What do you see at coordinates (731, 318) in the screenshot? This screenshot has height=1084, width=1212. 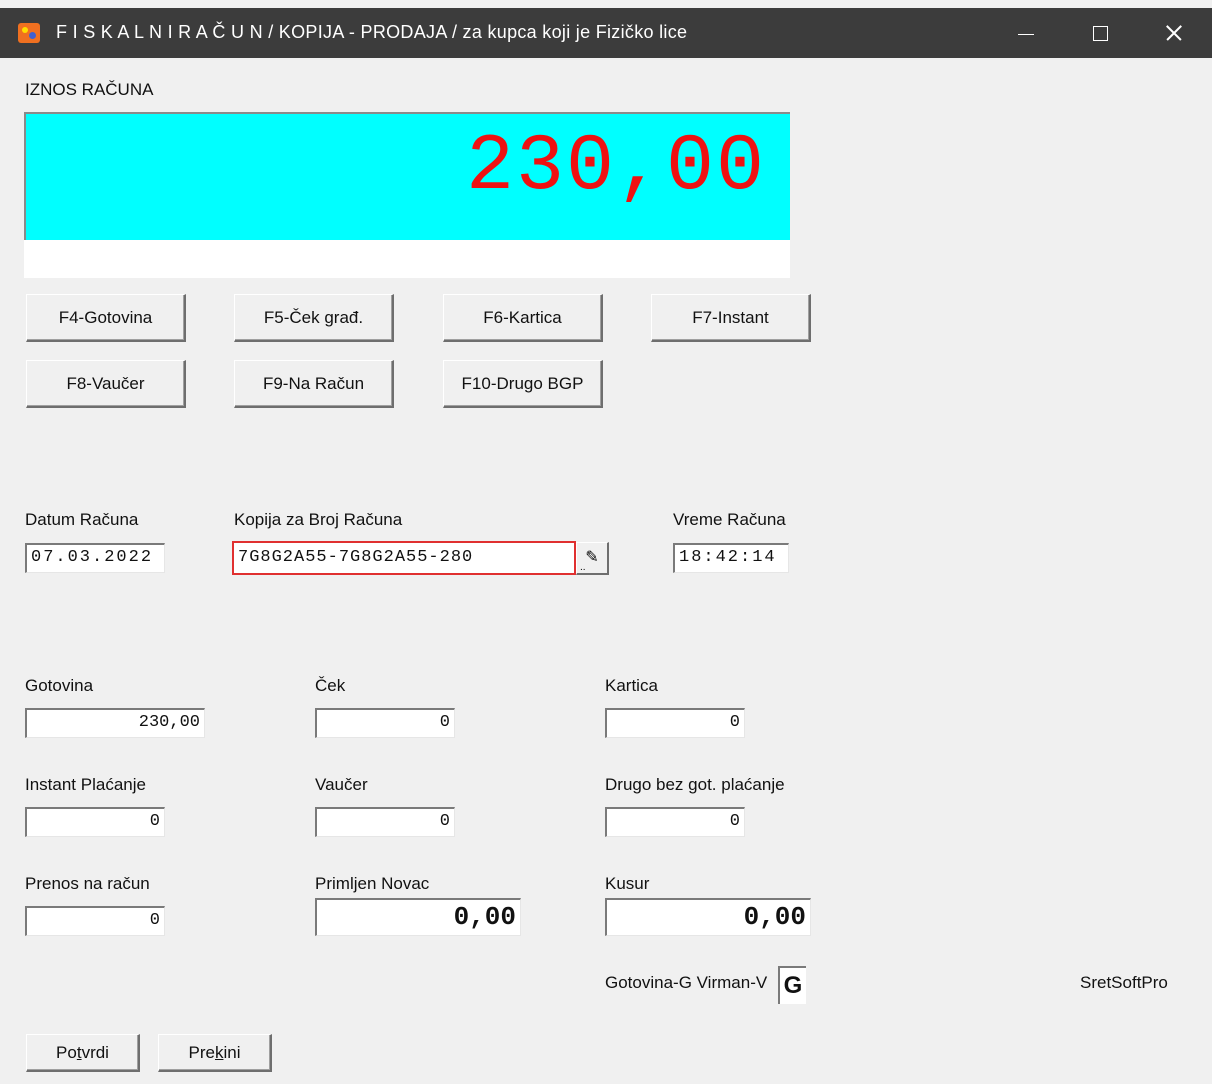 I see `f7-instant-button: F7-Instant` at bounding box center [731, 318].